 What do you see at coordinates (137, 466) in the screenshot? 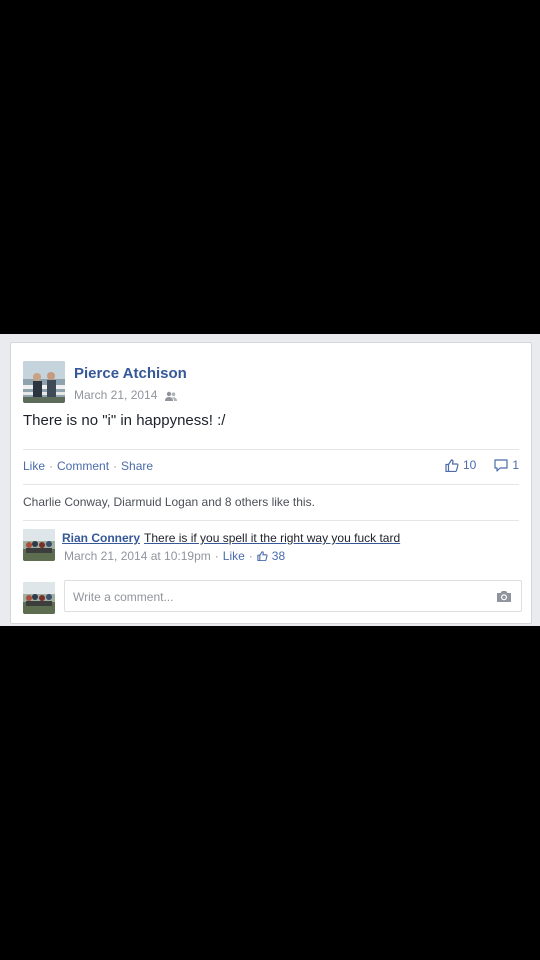
I see `share-link: Share` at bounding box center [137, 466].